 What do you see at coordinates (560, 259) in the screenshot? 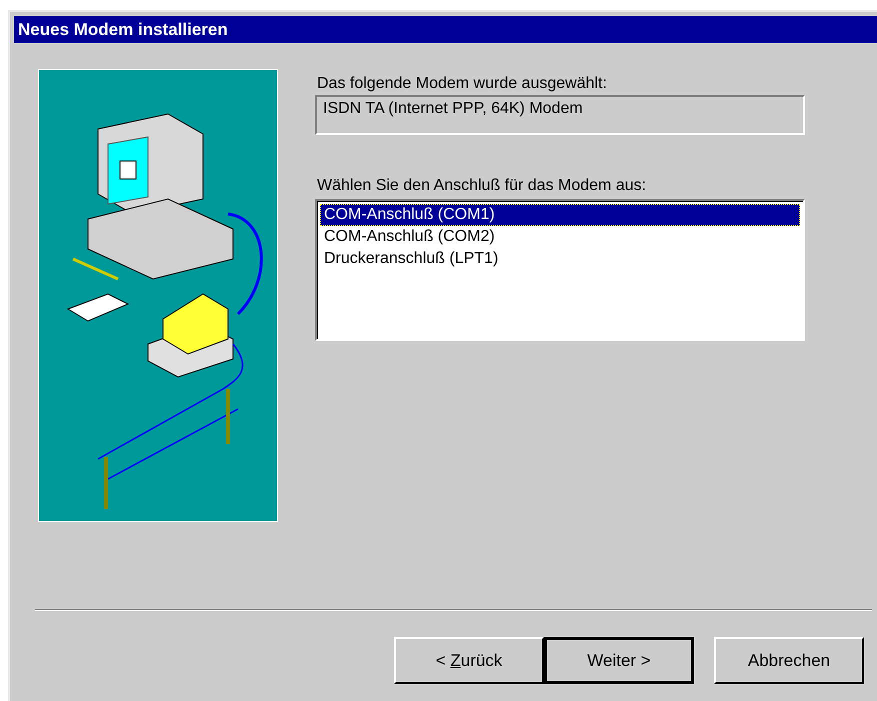
I see `port-list-item: Druckeranschluß (LPT1)` at bounding box center [560, 259].